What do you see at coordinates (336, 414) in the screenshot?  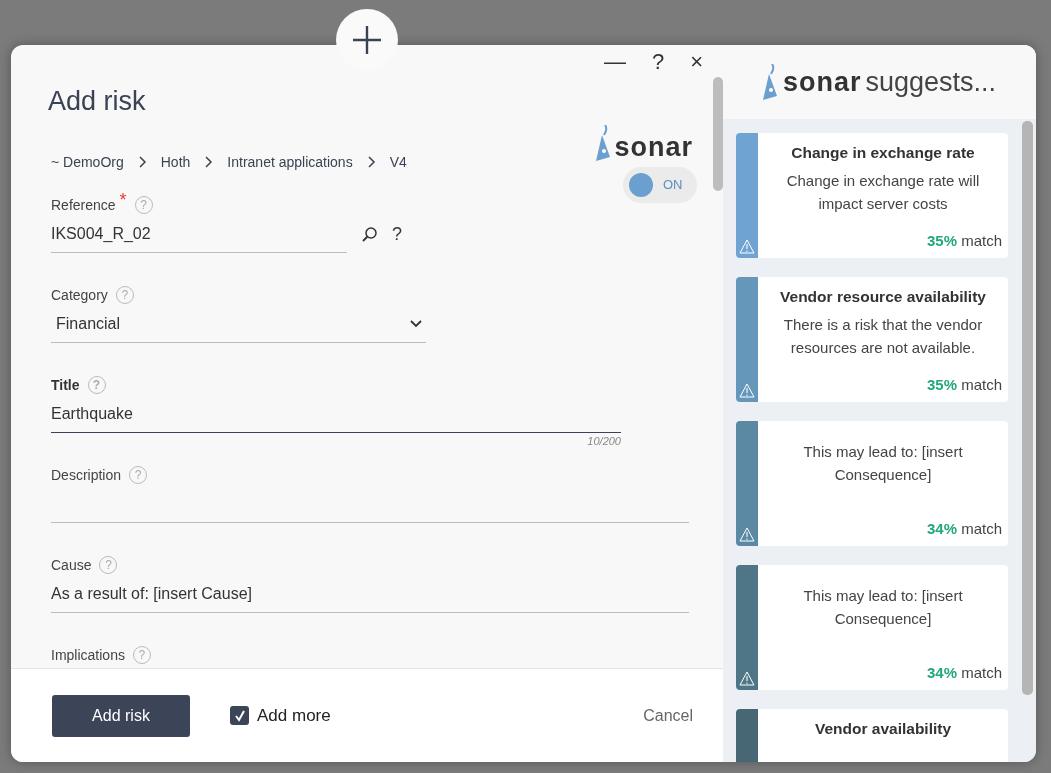 I see `text-field: Earthquake` at bounding box center [336, 414].